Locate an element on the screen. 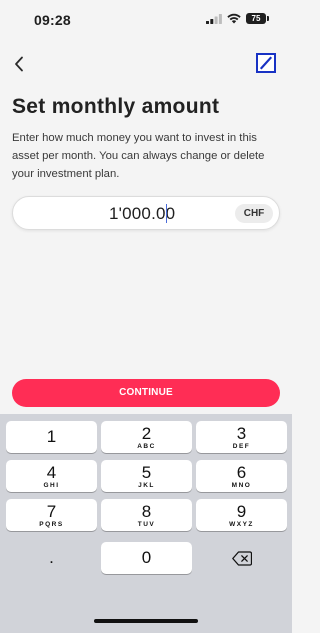  key-digit: 6 is located at coordinates (241, 472).